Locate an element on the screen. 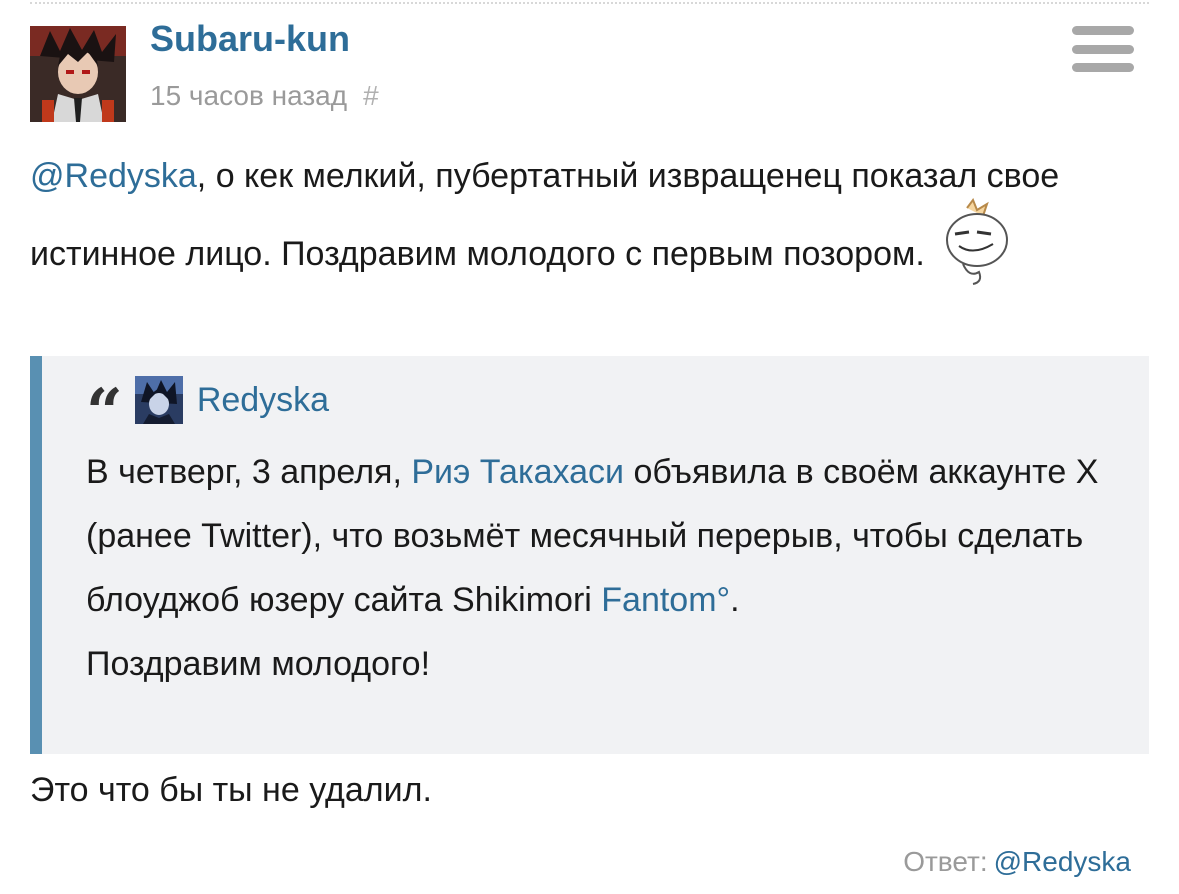  comment-timestamp: 15 часов назад is located at coordinates (248, 95).